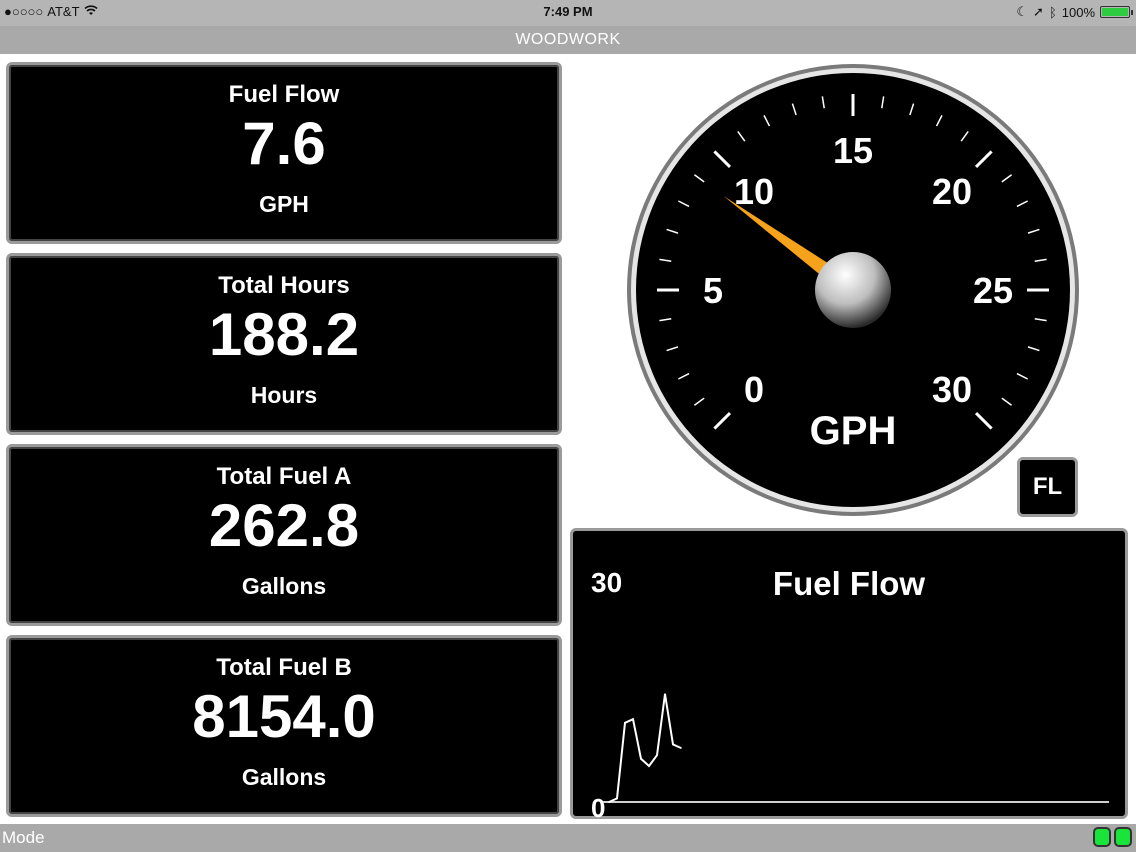 The height and width of the screenshot is (852, 1136). I want to click on tile-fuel-flow: Fuel Flow 7.6 GPH, so click(284, 153).